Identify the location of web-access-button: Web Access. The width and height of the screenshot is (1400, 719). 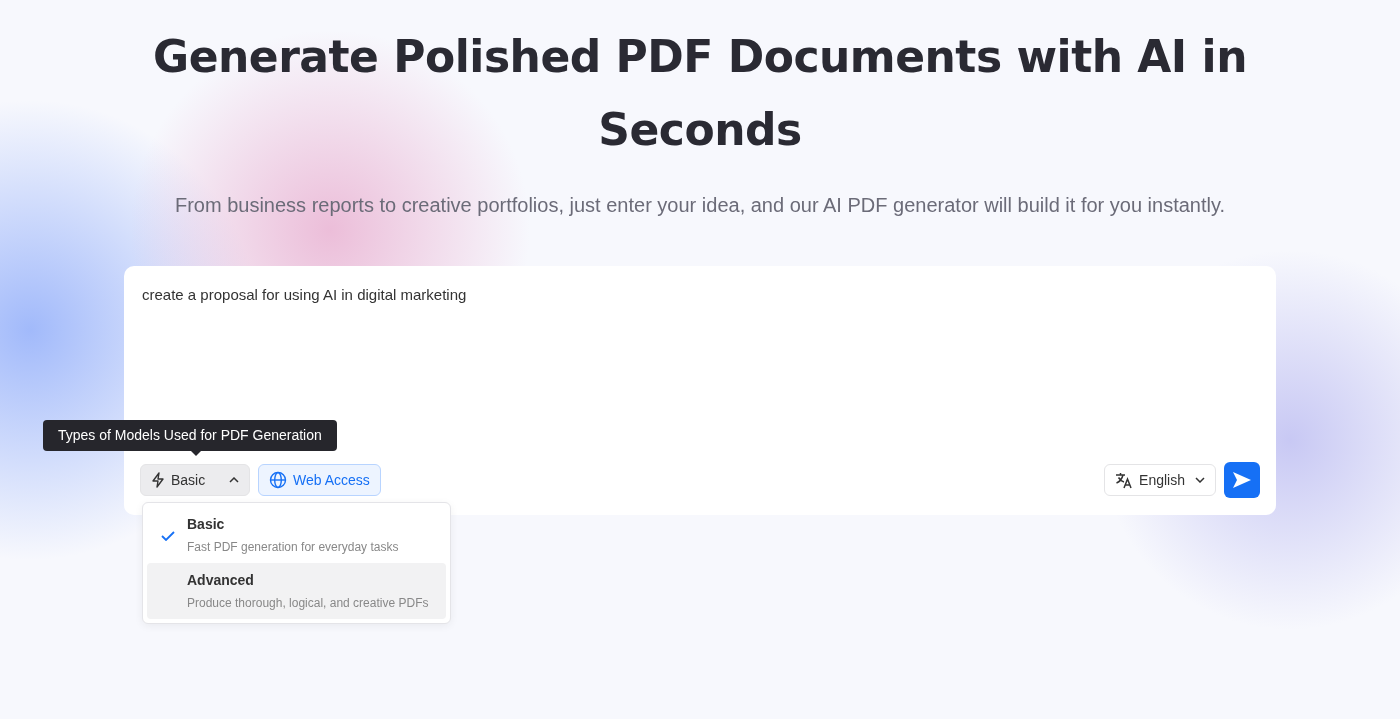
(319, 480).